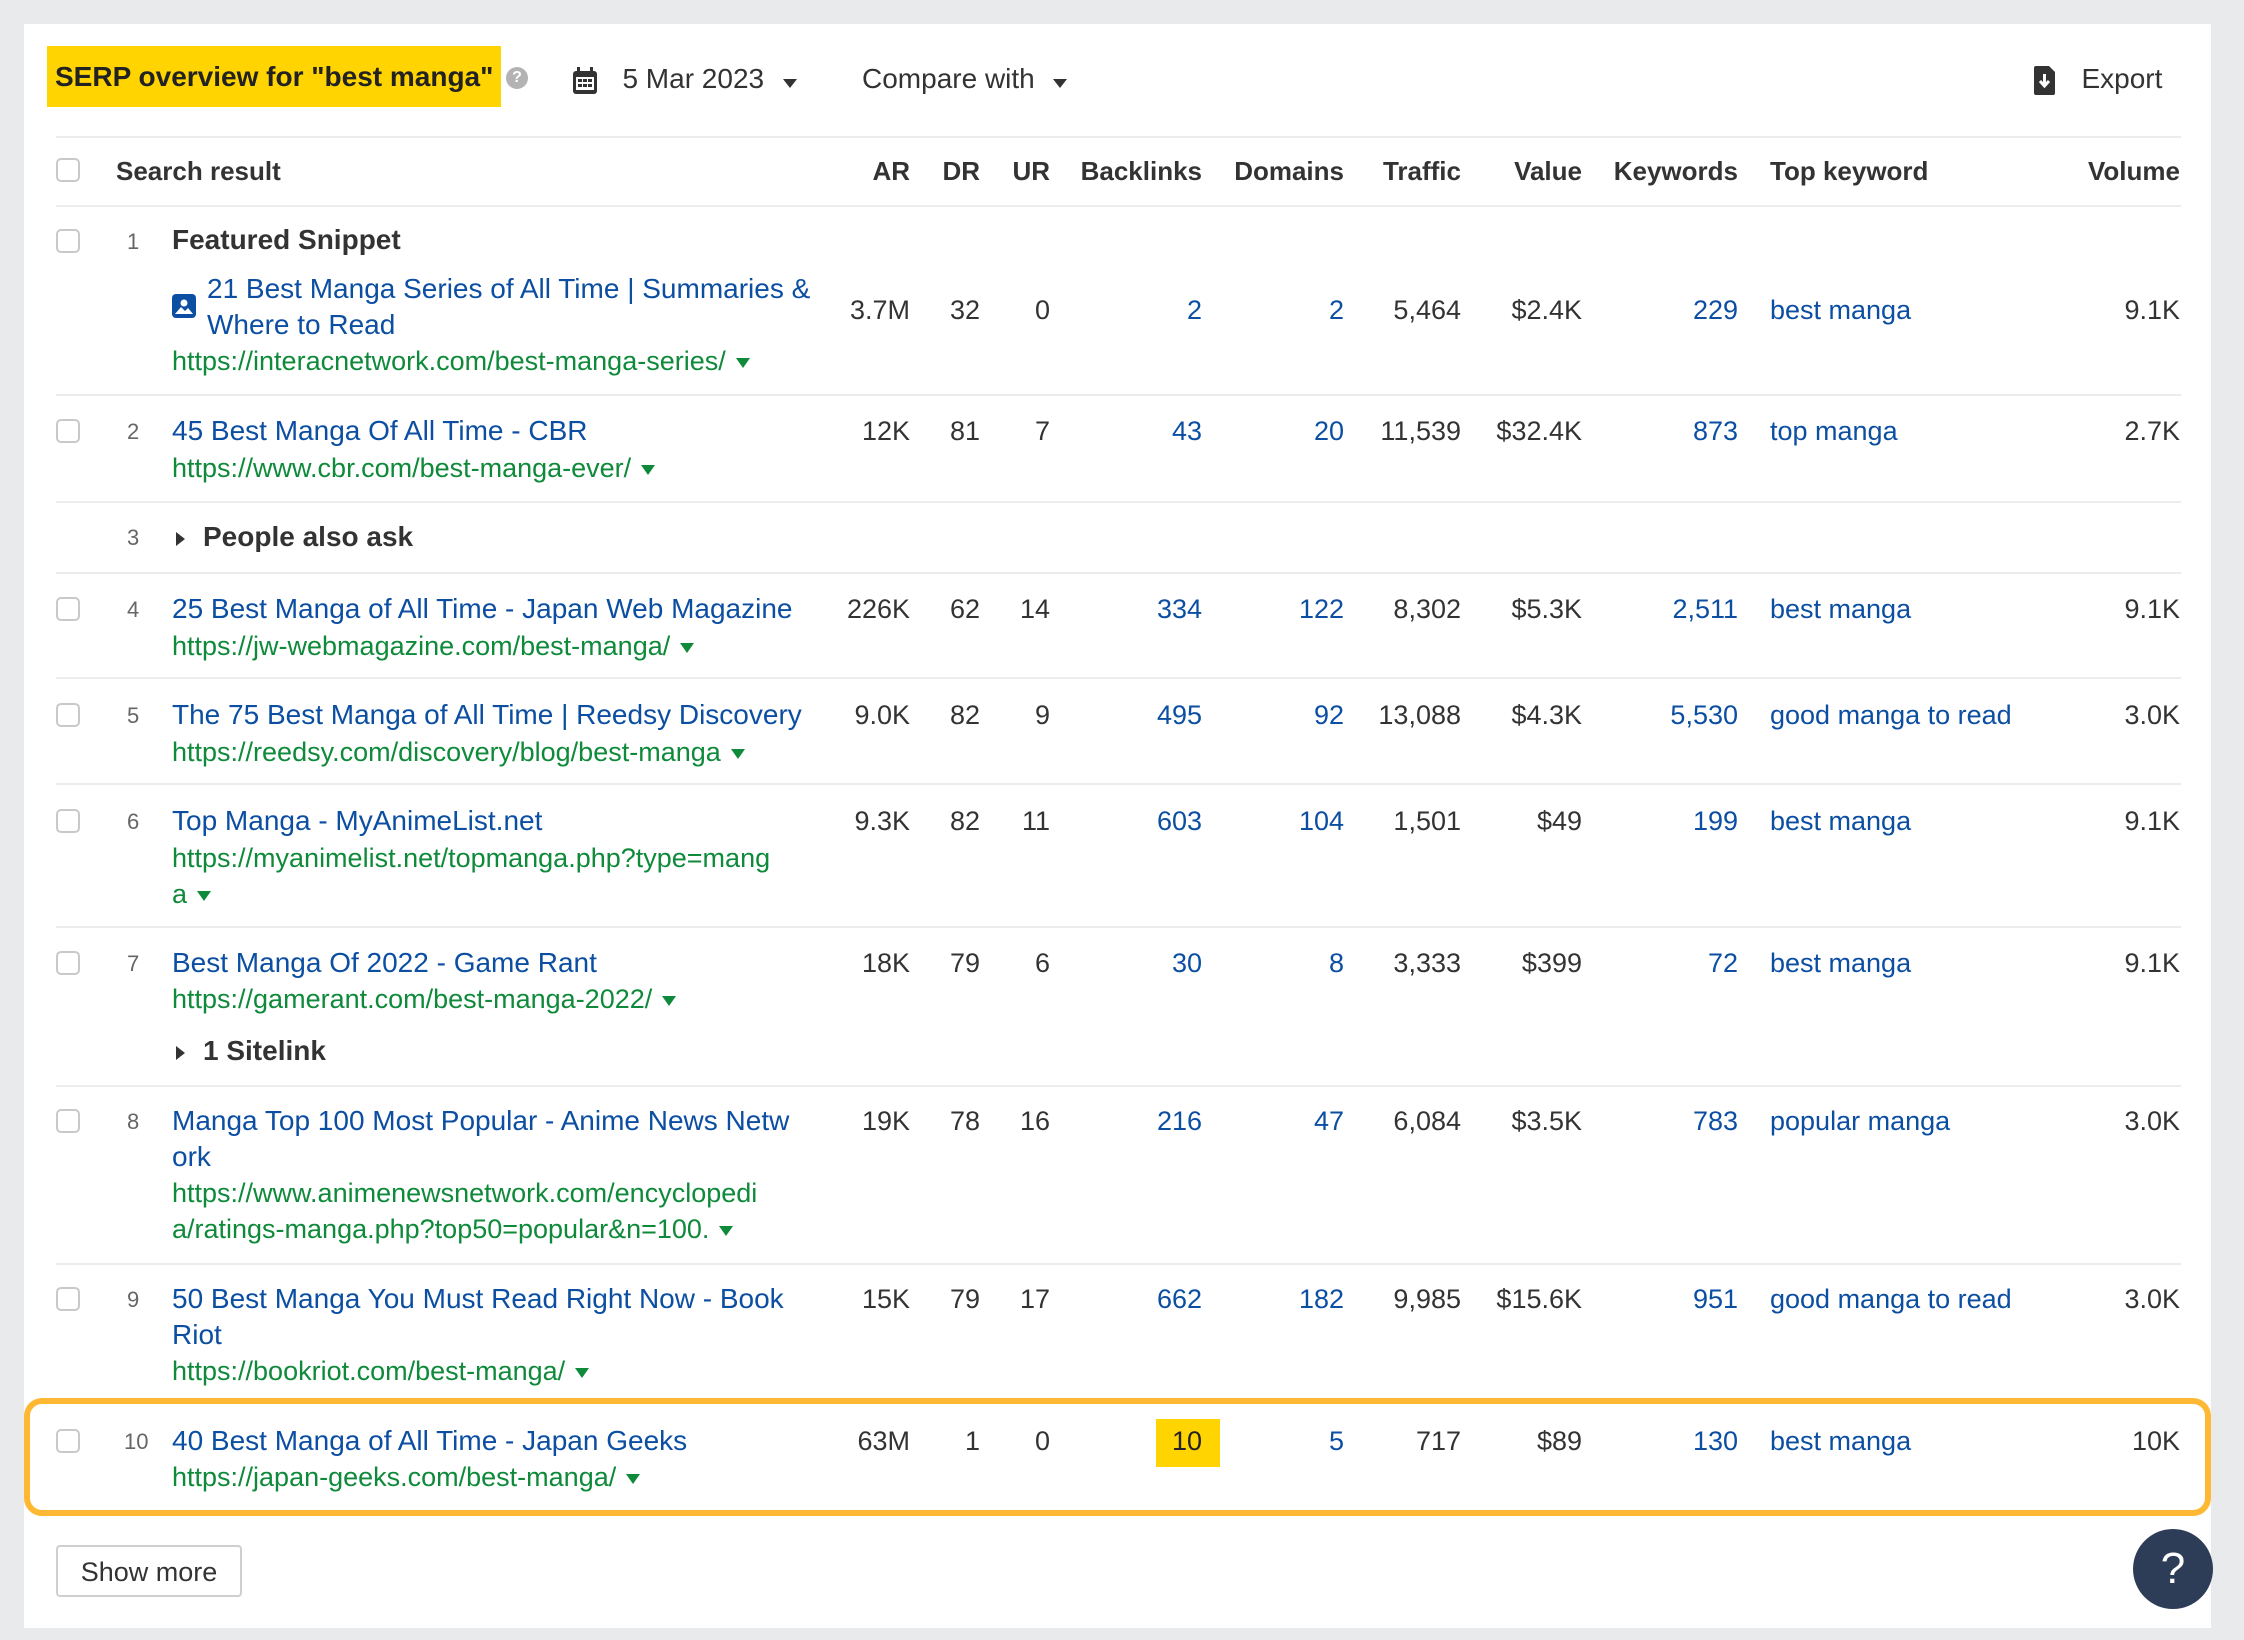 This screenshot has width=2244, height=1640. Describe the element at coordinates (68, 170) in the screenshot. I see `select-all-checkbox` at that location.